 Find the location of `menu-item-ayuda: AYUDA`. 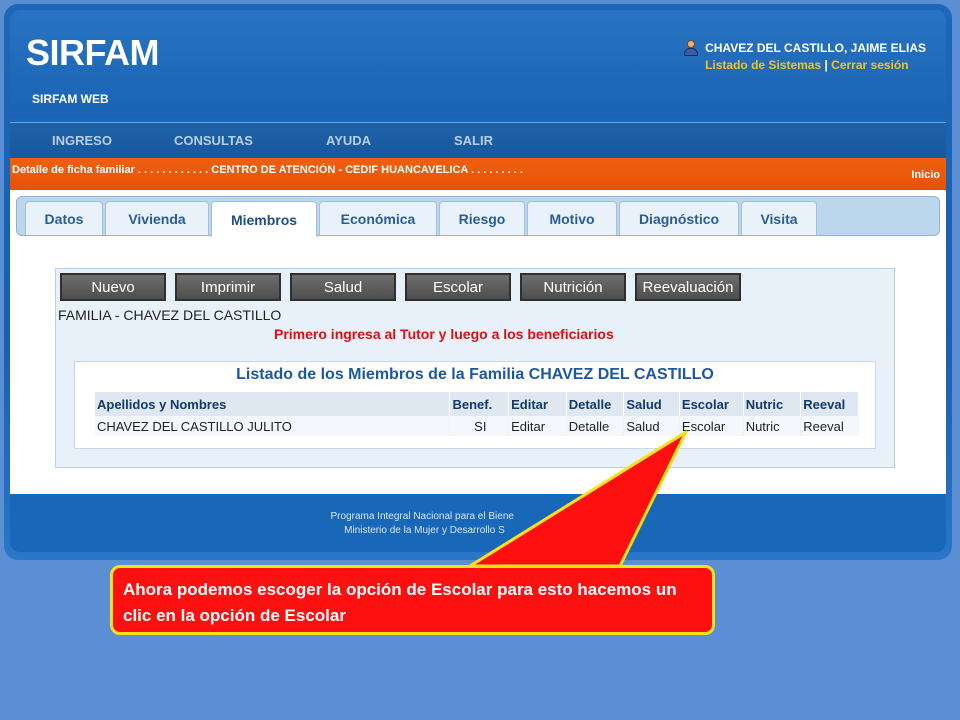

menu-item-ayuda: AYUDA is located at coordinates (348, 140).